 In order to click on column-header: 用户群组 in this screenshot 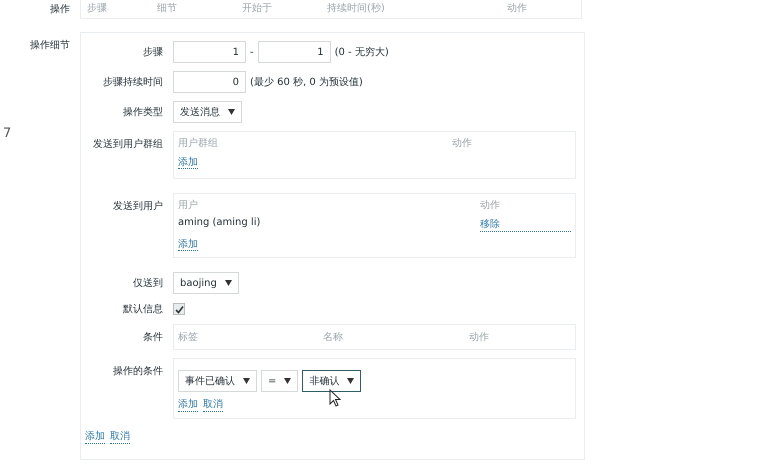, I will do `click(198, 143)`.